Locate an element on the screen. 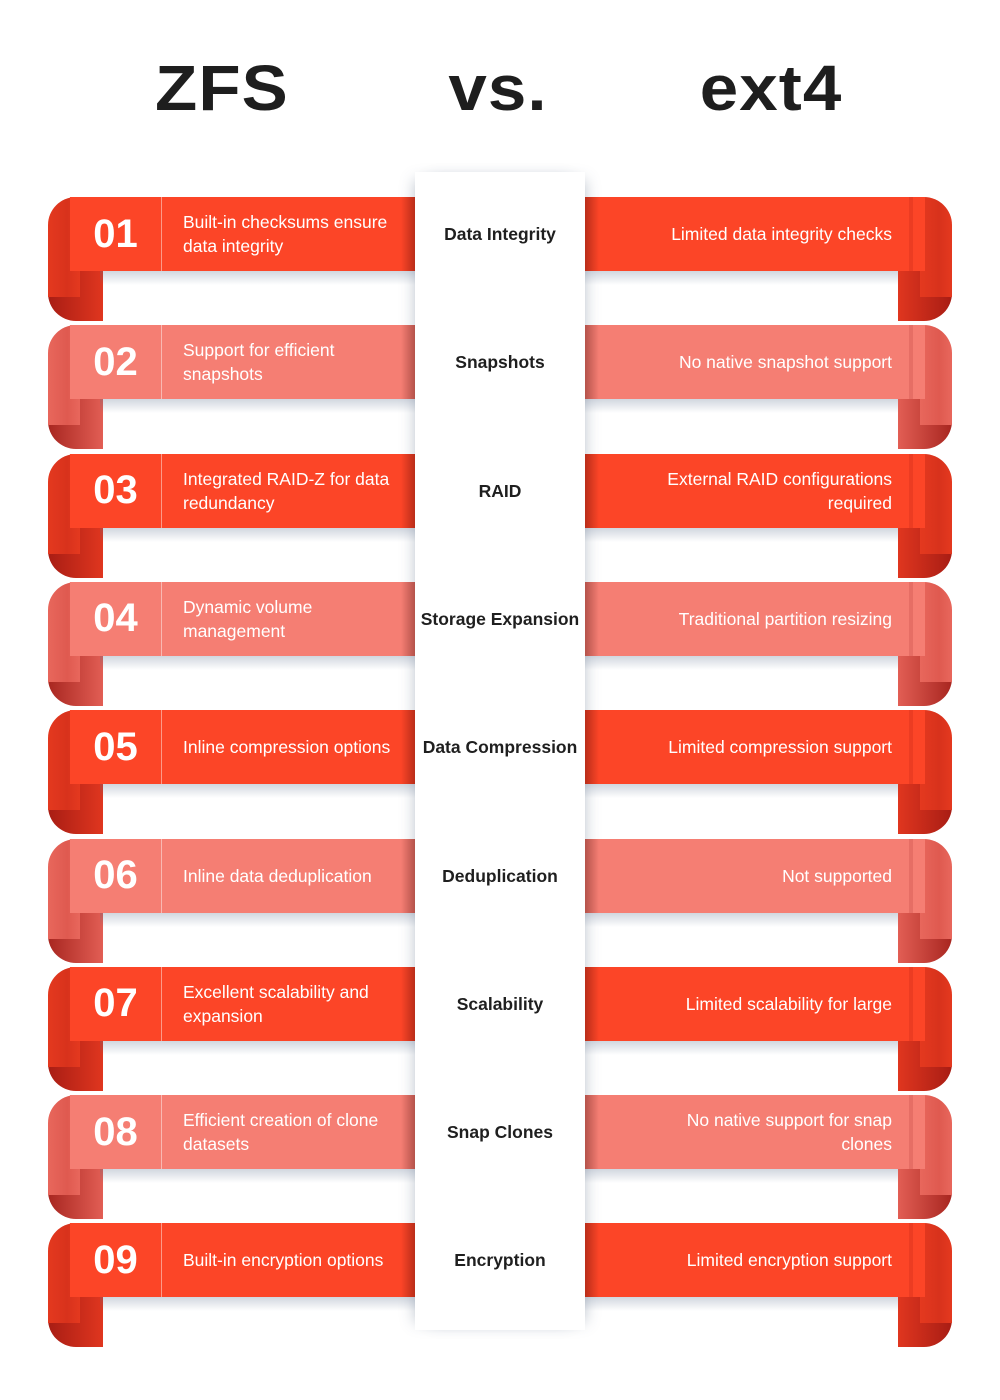 This screenshot has height=1400, width=1000. zfs-description: Dynamic volume management is located at coordinates (248, 618).